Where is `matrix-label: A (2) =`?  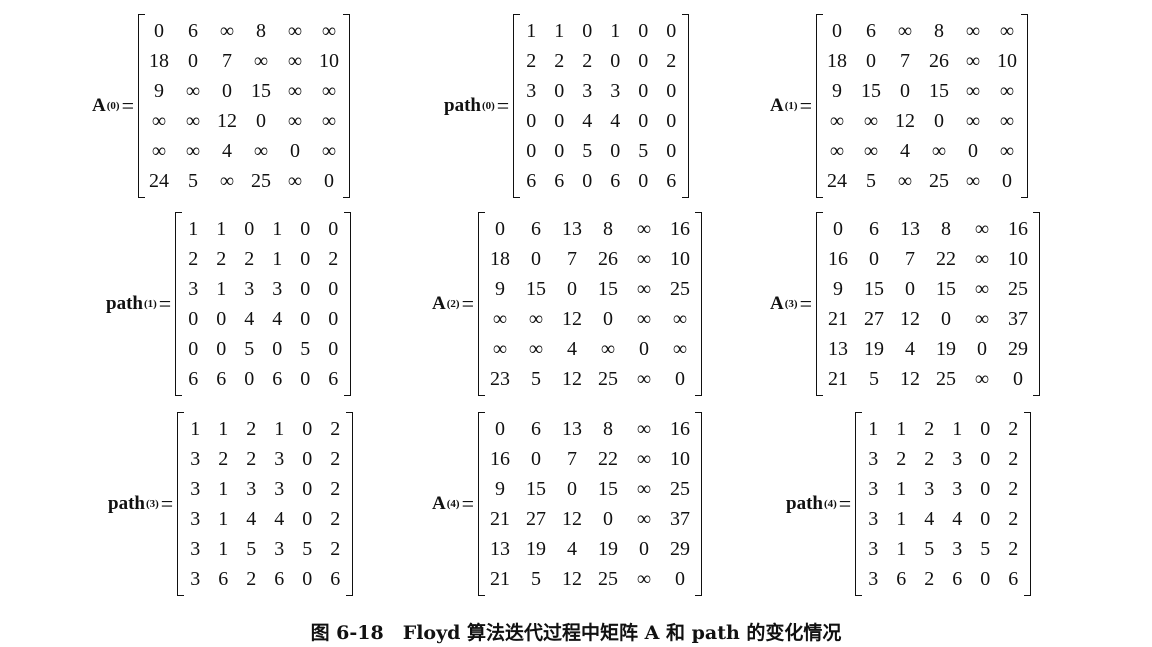
matrix-label: A (2) = is located at coordinates (453, 303).